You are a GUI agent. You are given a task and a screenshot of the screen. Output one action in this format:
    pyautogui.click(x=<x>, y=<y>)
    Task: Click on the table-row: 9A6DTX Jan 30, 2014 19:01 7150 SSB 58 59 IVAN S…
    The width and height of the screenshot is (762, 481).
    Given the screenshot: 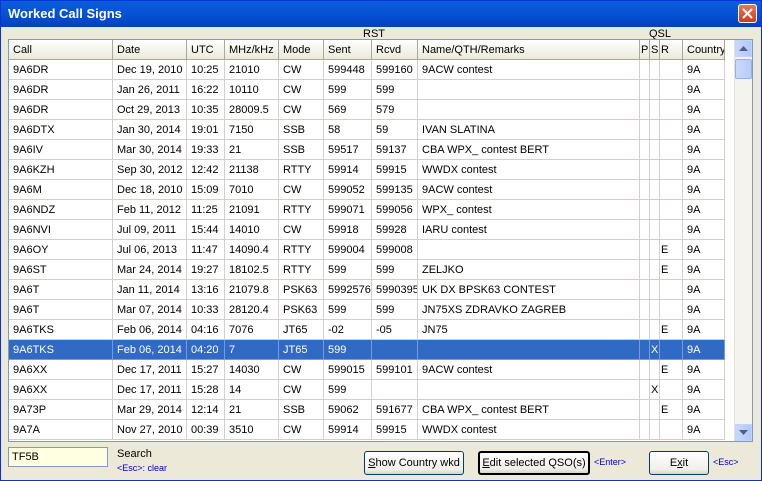 What is the action you would take?
    pyautogui.click(x=372, y=130)
    